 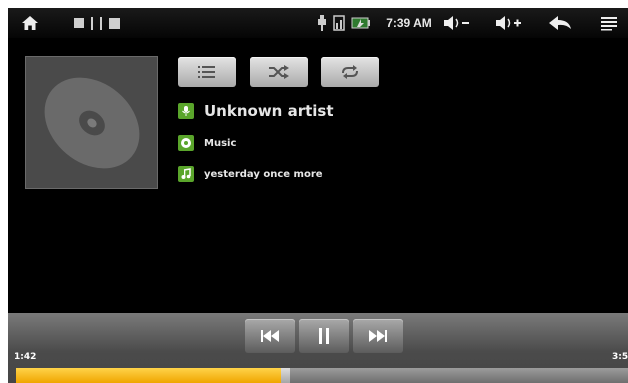 I want to click on play-notification-icon, so click(x=114, y=23).